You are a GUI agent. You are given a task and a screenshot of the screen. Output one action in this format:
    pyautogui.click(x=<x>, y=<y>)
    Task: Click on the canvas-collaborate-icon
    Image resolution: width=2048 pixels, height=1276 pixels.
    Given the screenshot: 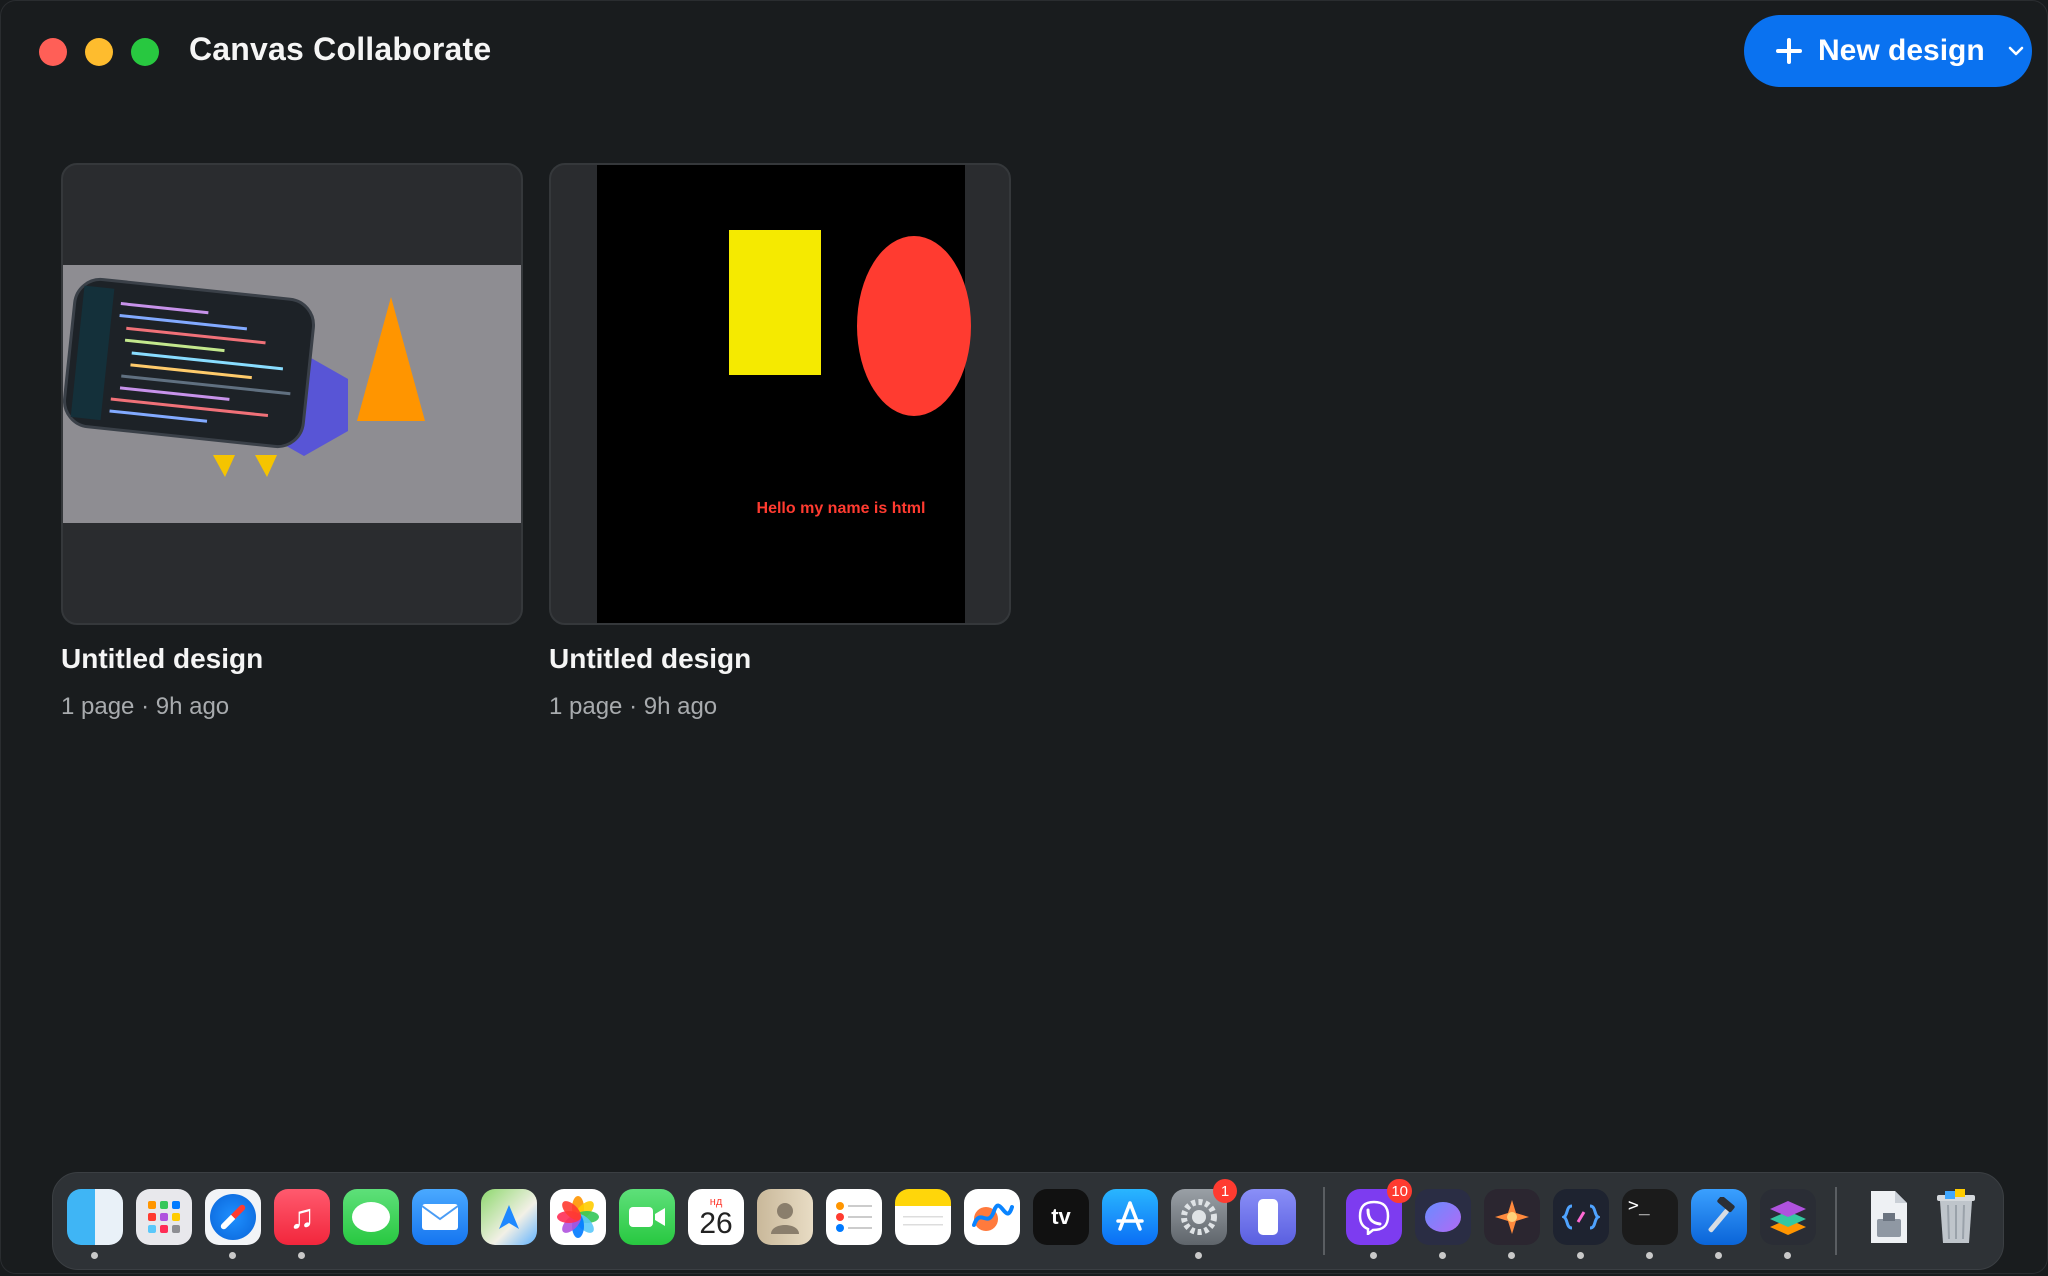 What is the action you would take?
    pyautogui.click(x=1788, y=1217)
    